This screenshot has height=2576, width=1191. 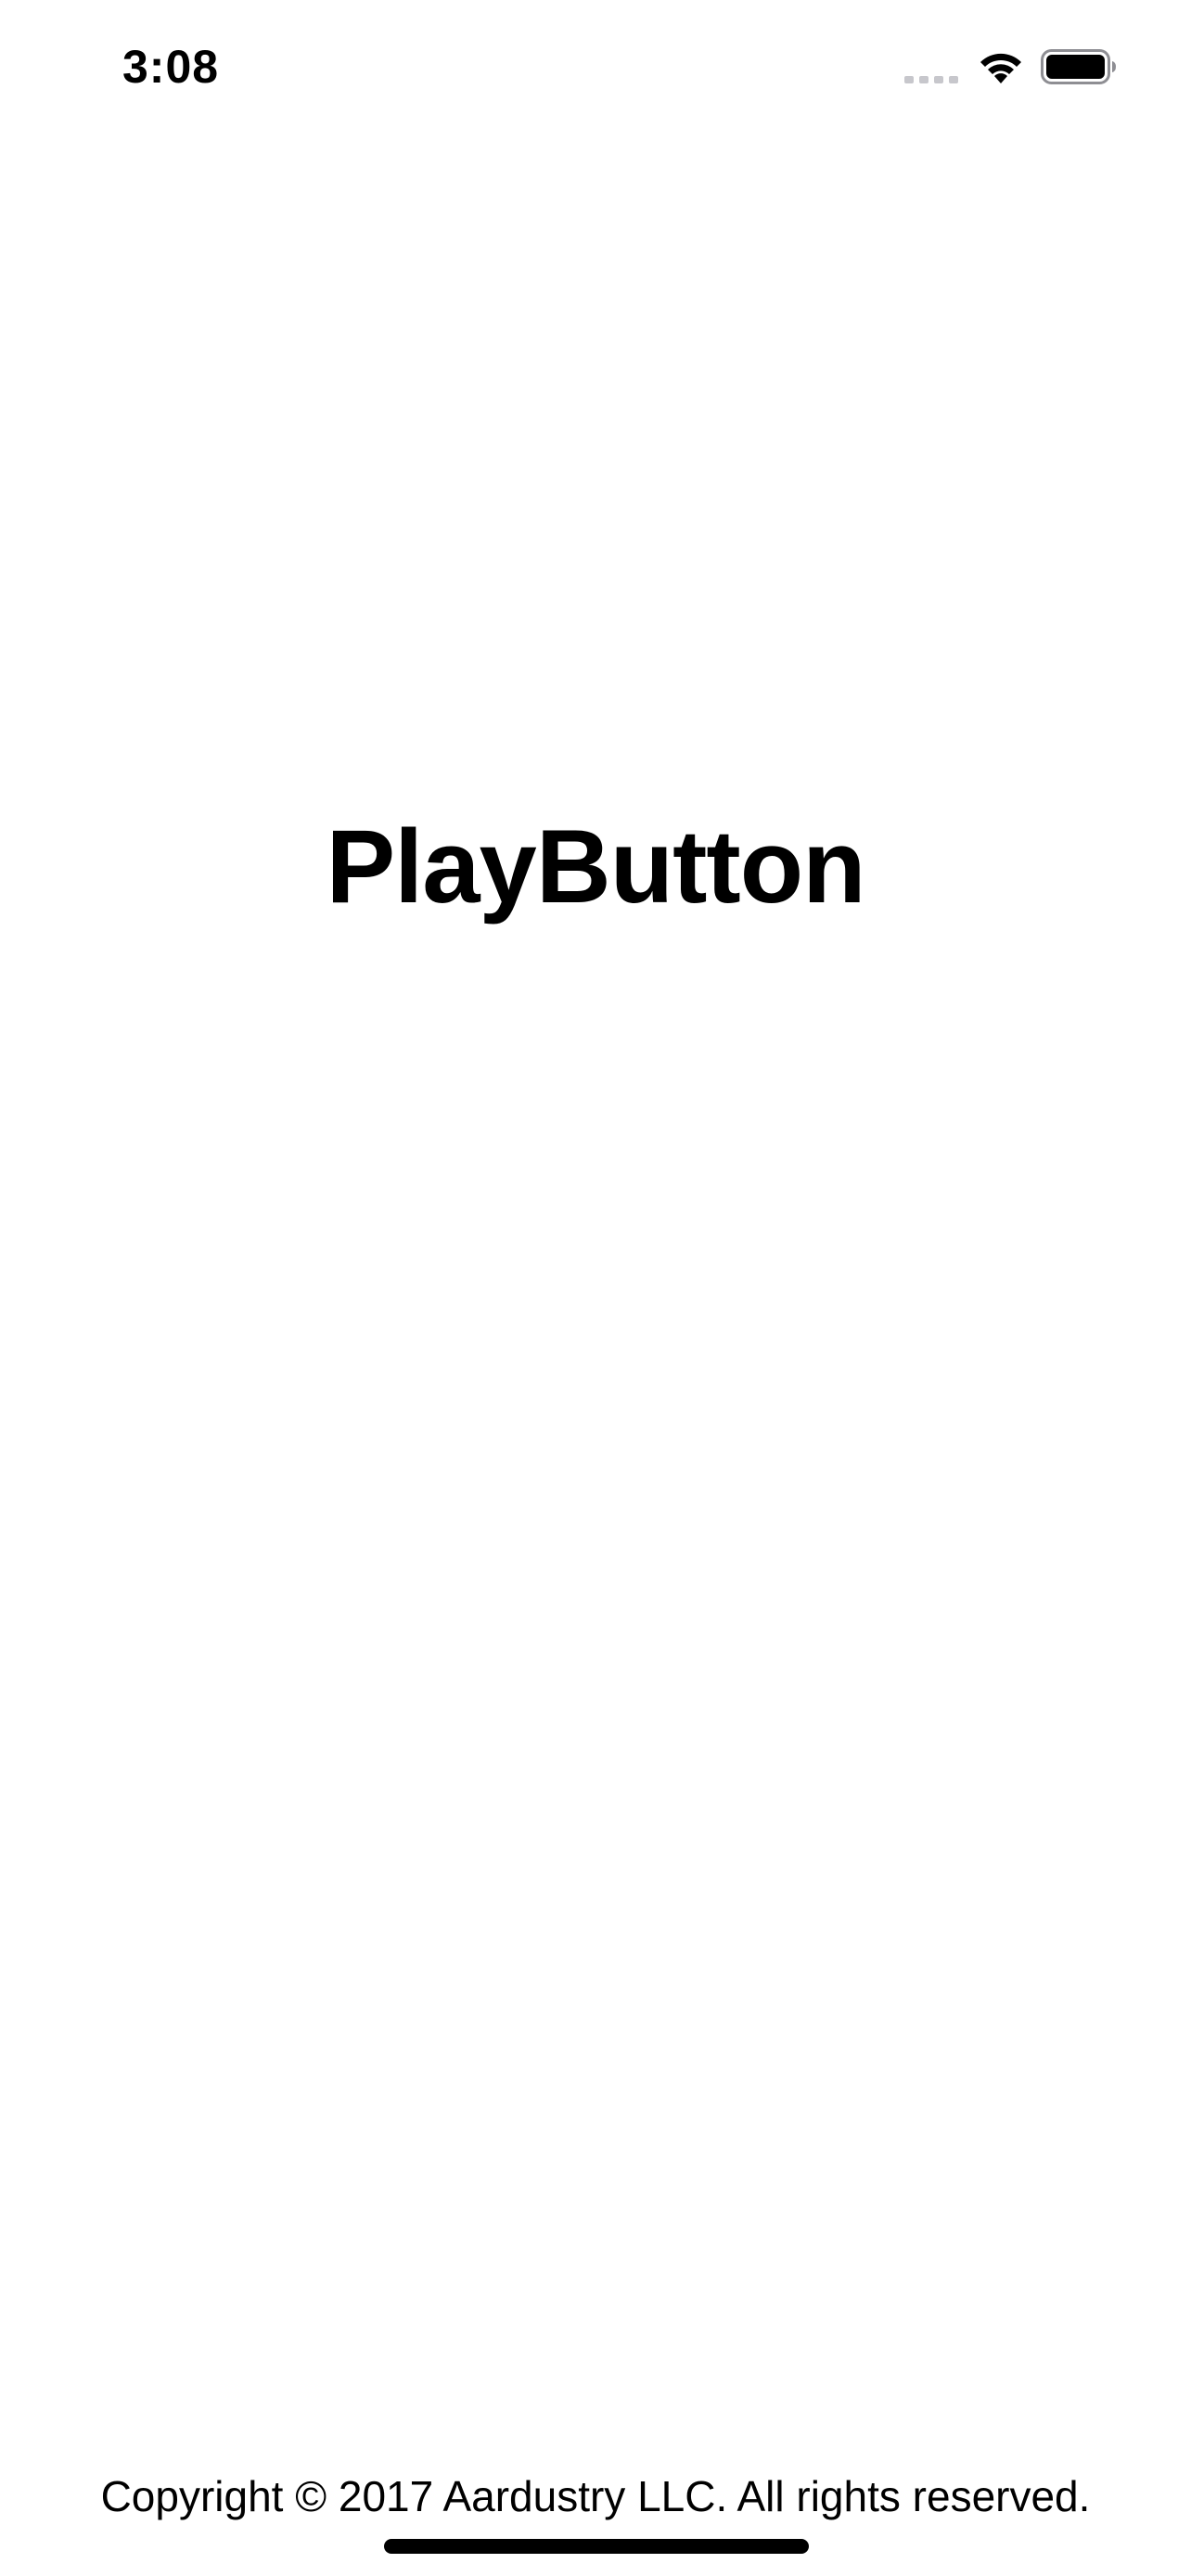 I want to click on status-bar: 3:08, so click(x=595, y=69).